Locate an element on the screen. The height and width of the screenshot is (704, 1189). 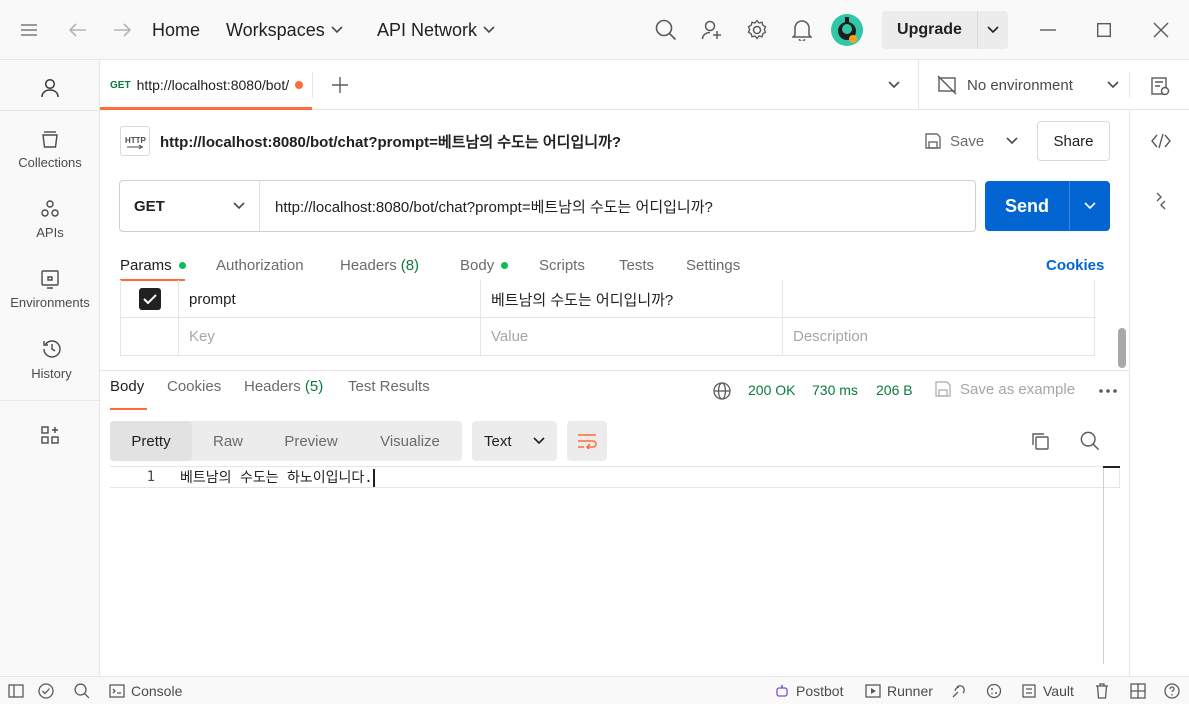
divider is located at coordinates (50, 400).